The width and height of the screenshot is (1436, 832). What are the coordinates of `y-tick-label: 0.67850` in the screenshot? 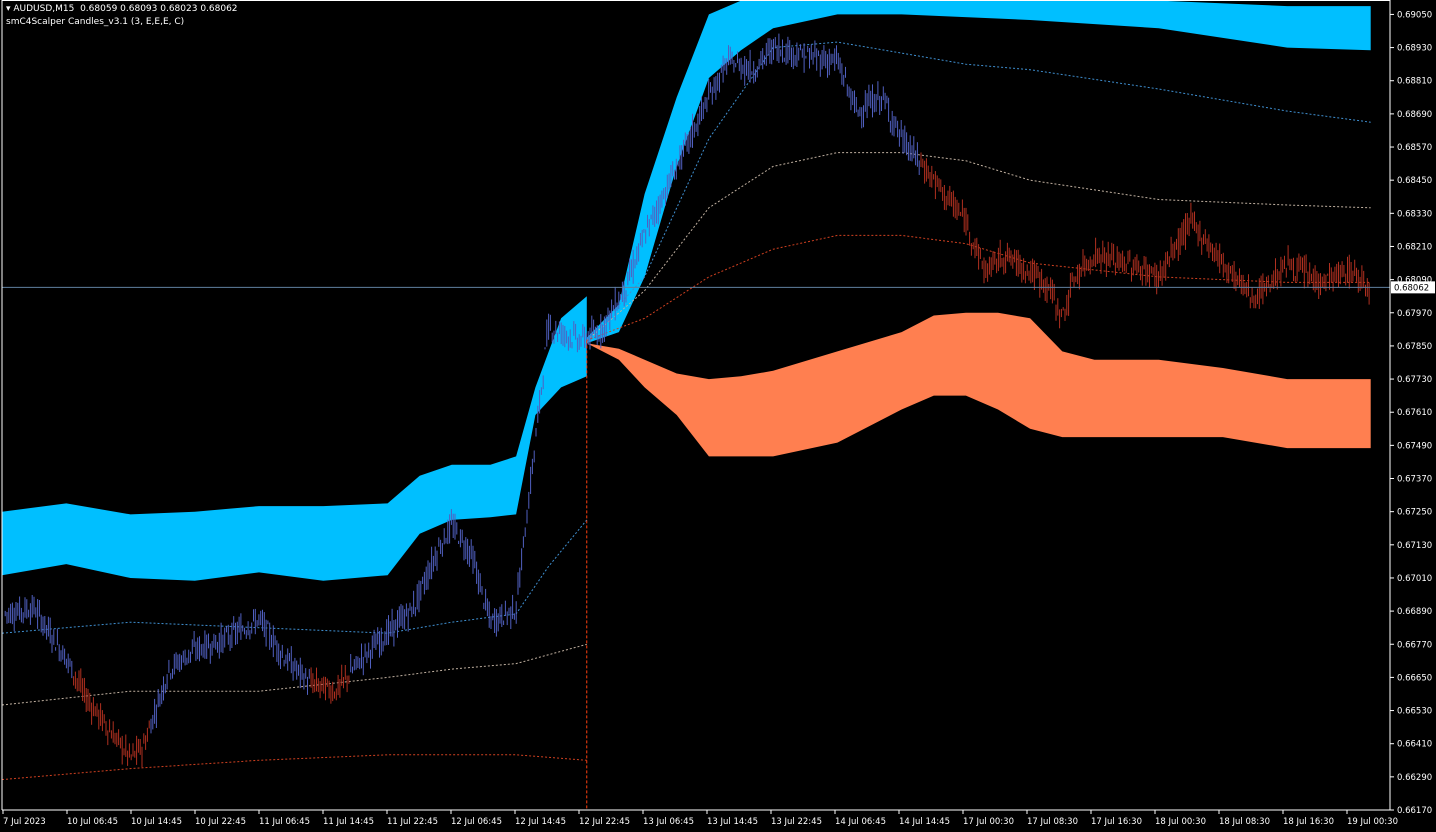 It's located at (1414, 347).